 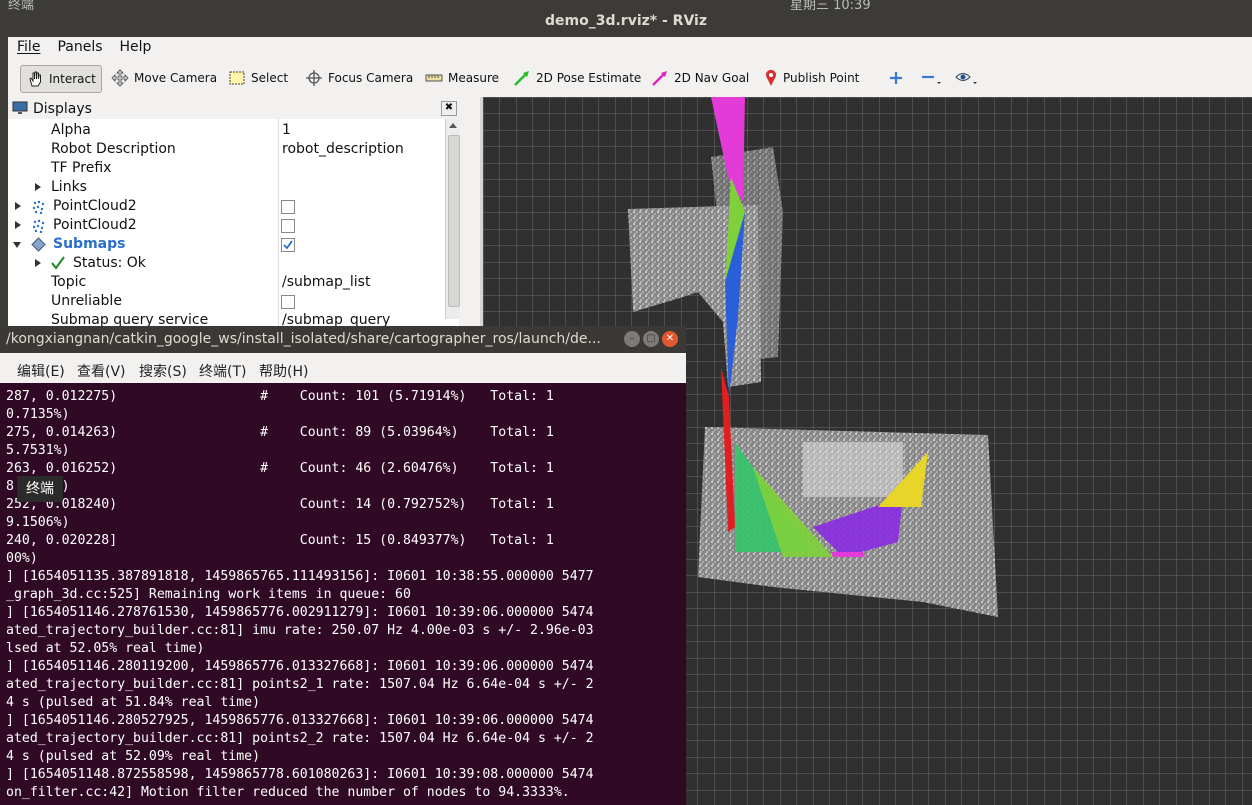 I want to click on window-title-bar: 终端 星期三 10:39 demo_3d.rviz* - RViz, so click(x=626, y=18).